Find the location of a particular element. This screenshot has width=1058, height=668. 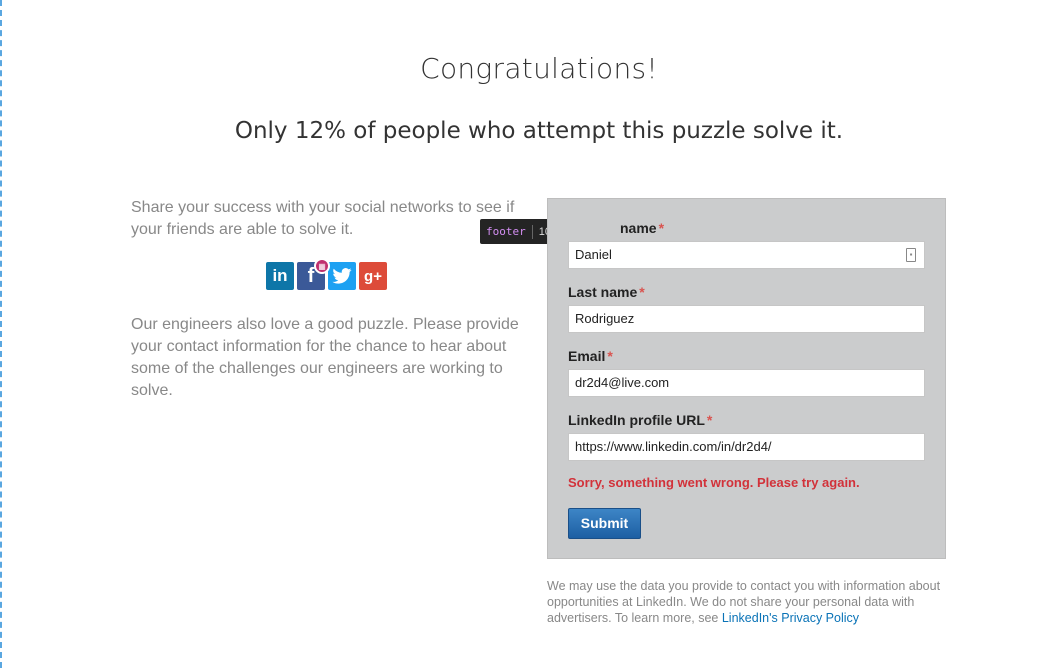

twitter-icon is located at coordinates (342, 276).